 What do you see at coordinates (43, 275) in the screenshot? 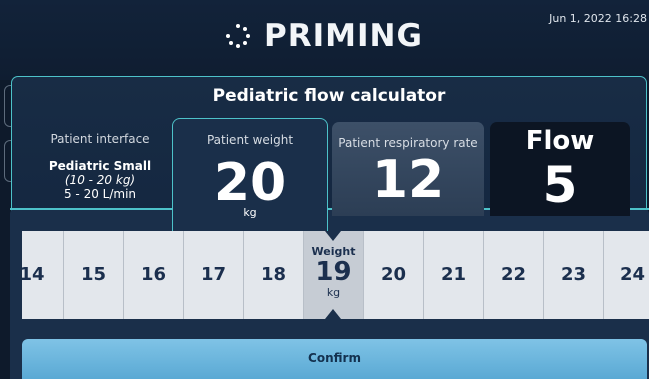
I see `weight-option: 14` at bounding box center [43, 275].